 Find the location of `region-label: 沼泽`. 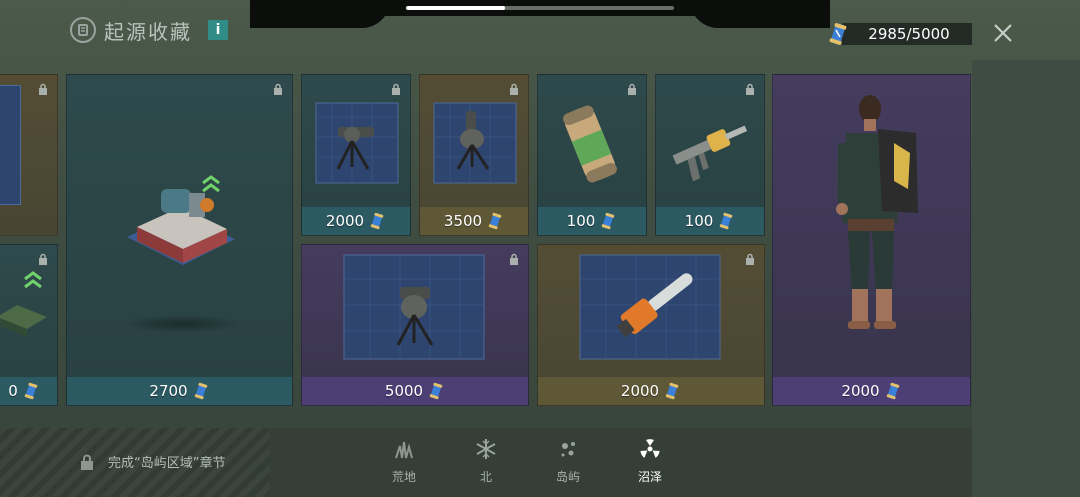

region-label: 沼泽 is located at coordinates (649, 477).